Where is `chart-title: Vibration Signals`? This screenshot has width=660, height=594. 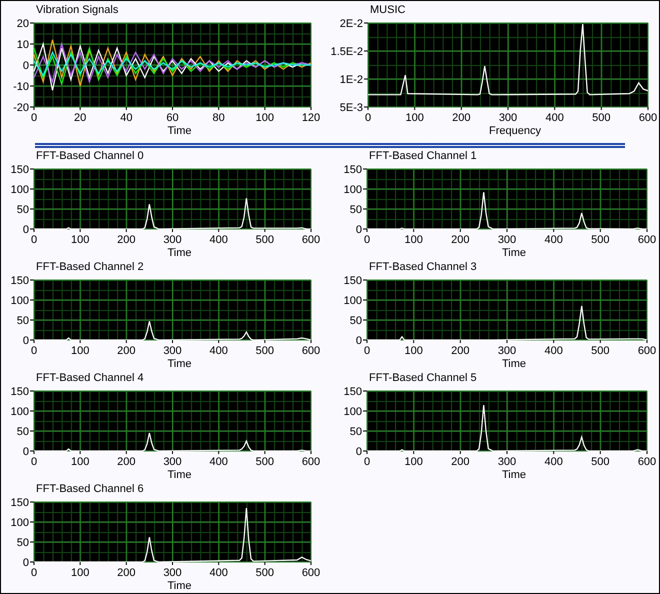
chart-title: Vibration Signals is located at coordinates (78, 10).